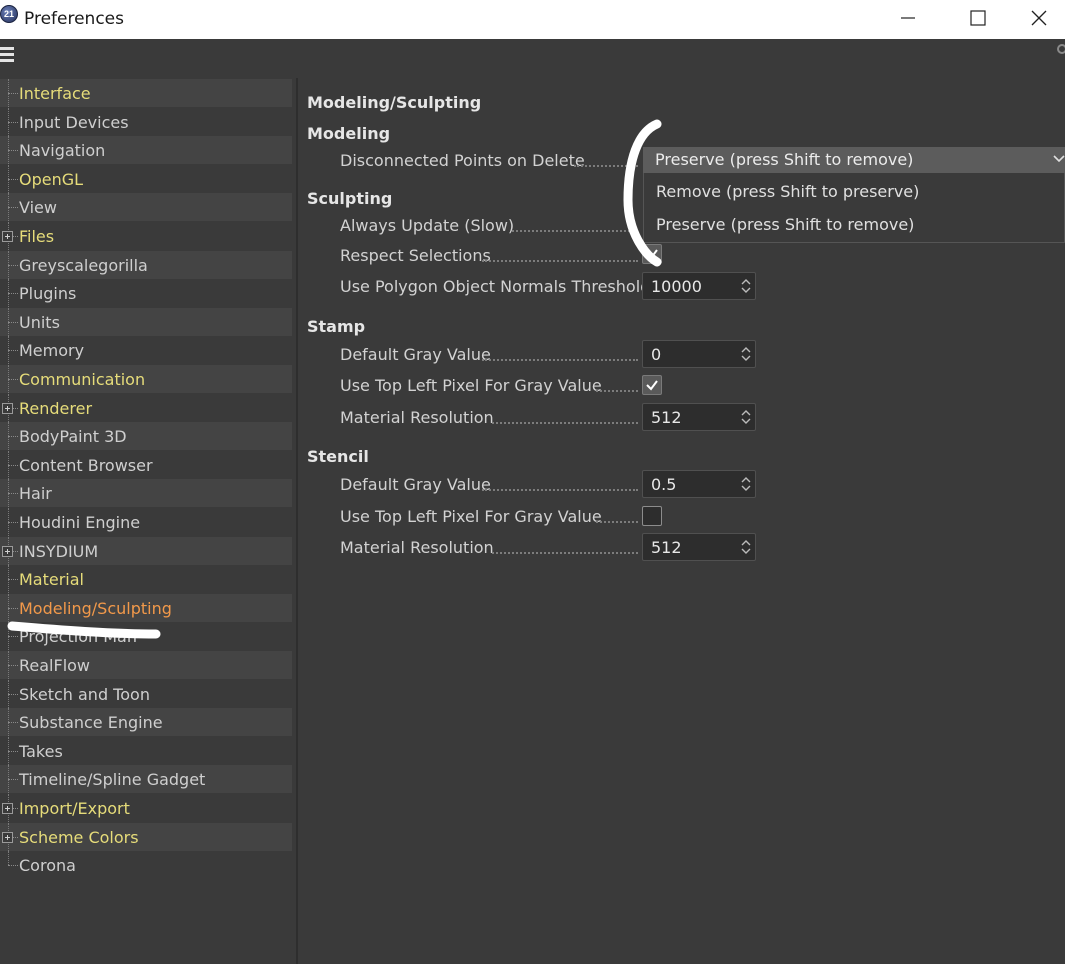 This screenshot has width=1065, height=964. I want to click on stamp-topleft-label: Use Top Left Pixel For Gray Value, so click(471, 385).